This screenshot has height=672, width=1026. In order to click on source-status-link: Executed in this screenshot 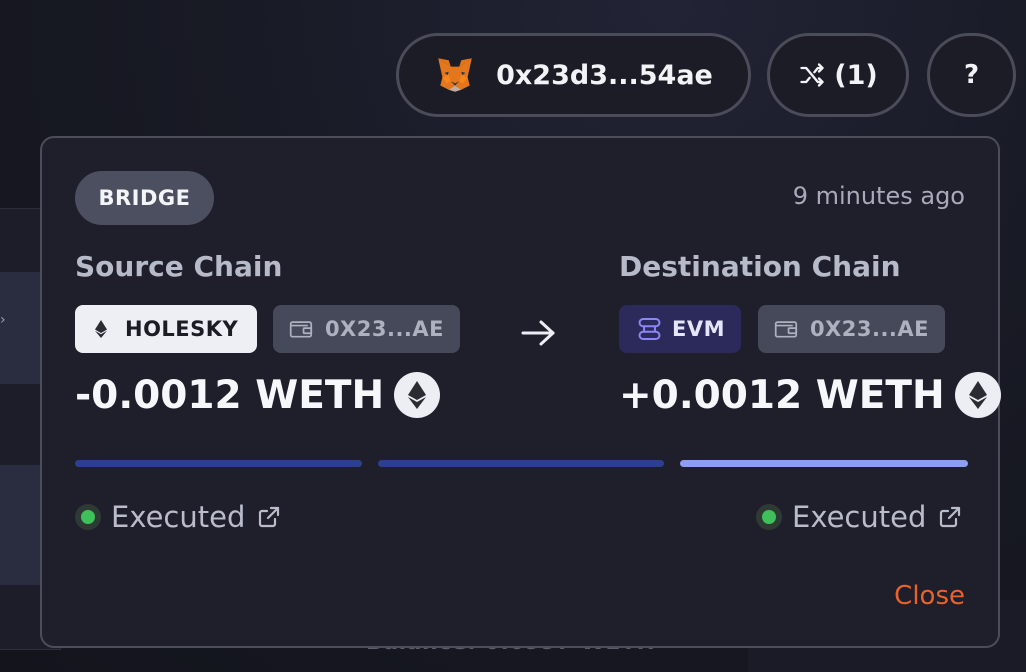, I will do `click(178, 517)`.